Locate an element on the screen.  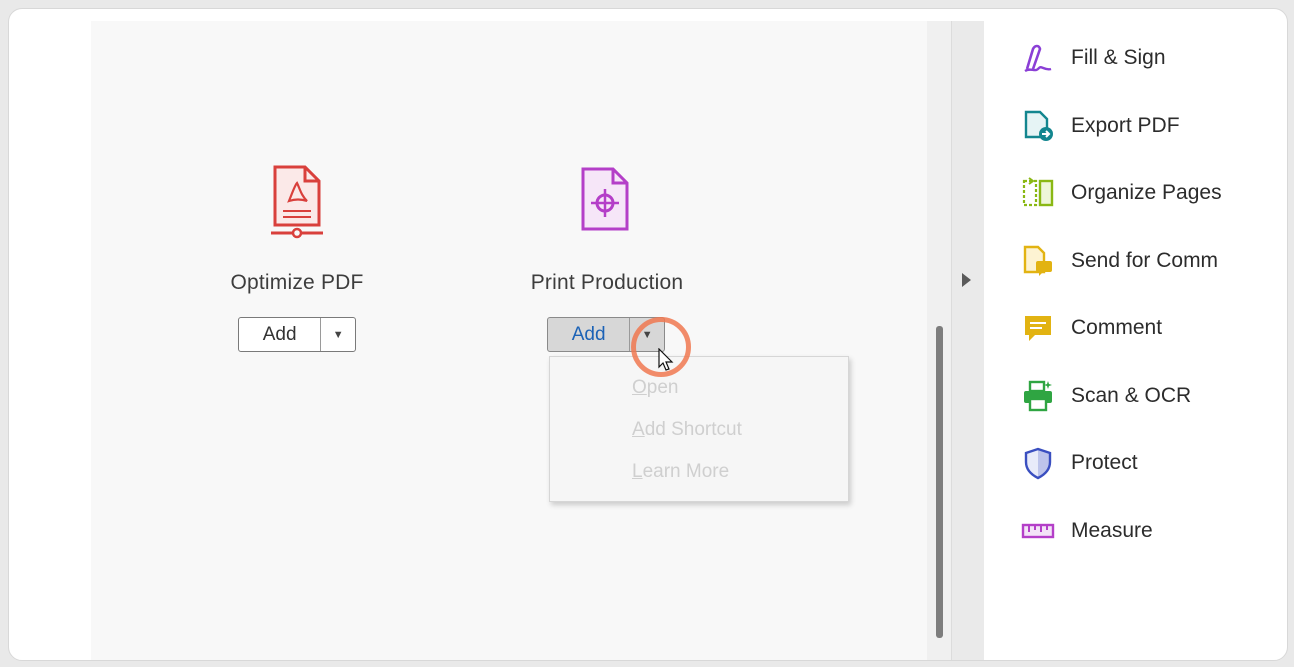
sidebar-item-export-pdf: Export PDF is located at coordinates (1100, 126).